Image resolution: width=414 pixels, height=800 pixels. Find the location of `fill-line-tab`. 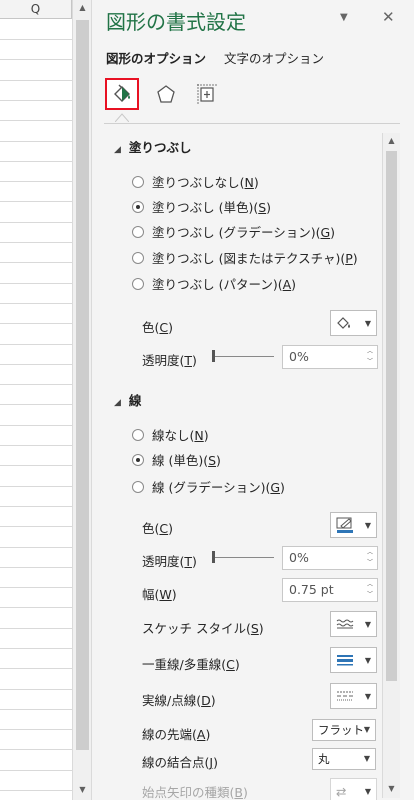

fill-line-tab is located at coordinates (122, 94).